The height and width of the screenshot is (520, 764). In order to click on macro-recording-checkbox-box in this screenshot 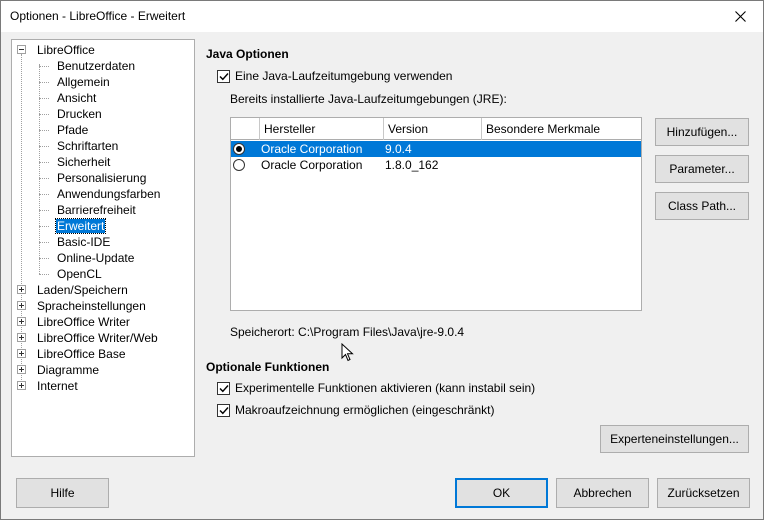, I will do `click(223, 410)`.